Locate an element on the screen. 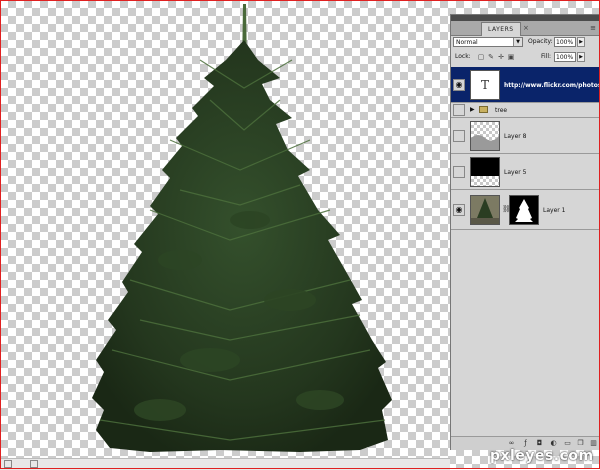 The width and height of the screenshot is (600, 470). lock-paint-icon: ✎ is located at coordinates (491, 57).